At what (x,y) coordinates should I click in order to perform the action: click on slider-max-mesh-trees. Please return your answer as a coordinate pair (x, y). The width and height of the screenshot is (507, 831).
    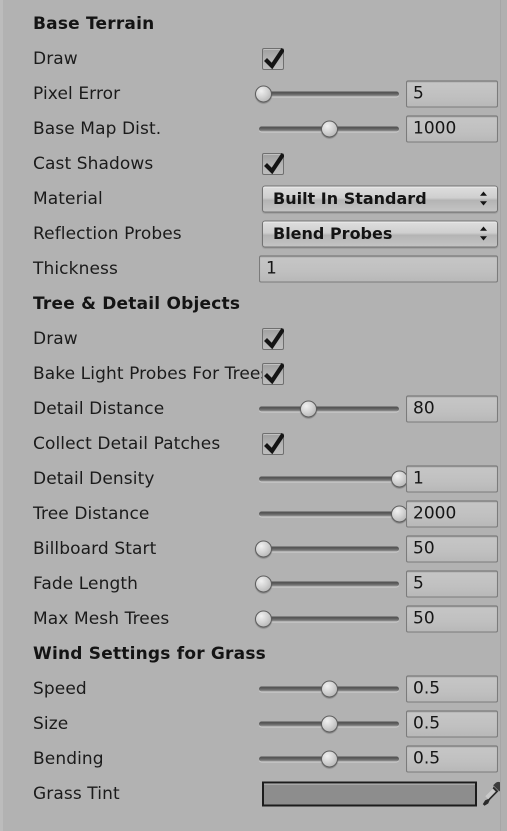
    Looking at the image, I should click on (327, 619).